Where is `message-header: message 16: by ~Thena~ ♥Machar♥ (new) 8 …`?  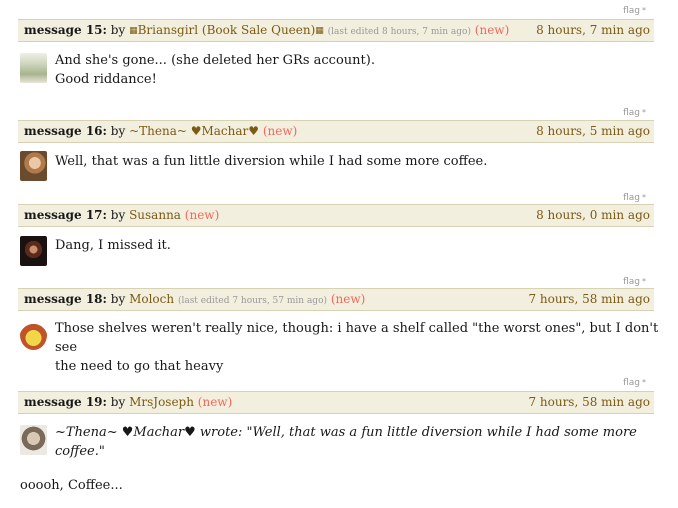 message-header: message 16: by ~Thena~ ♥Machar♥ (new) 8 … is located at coordinates (336, 131).